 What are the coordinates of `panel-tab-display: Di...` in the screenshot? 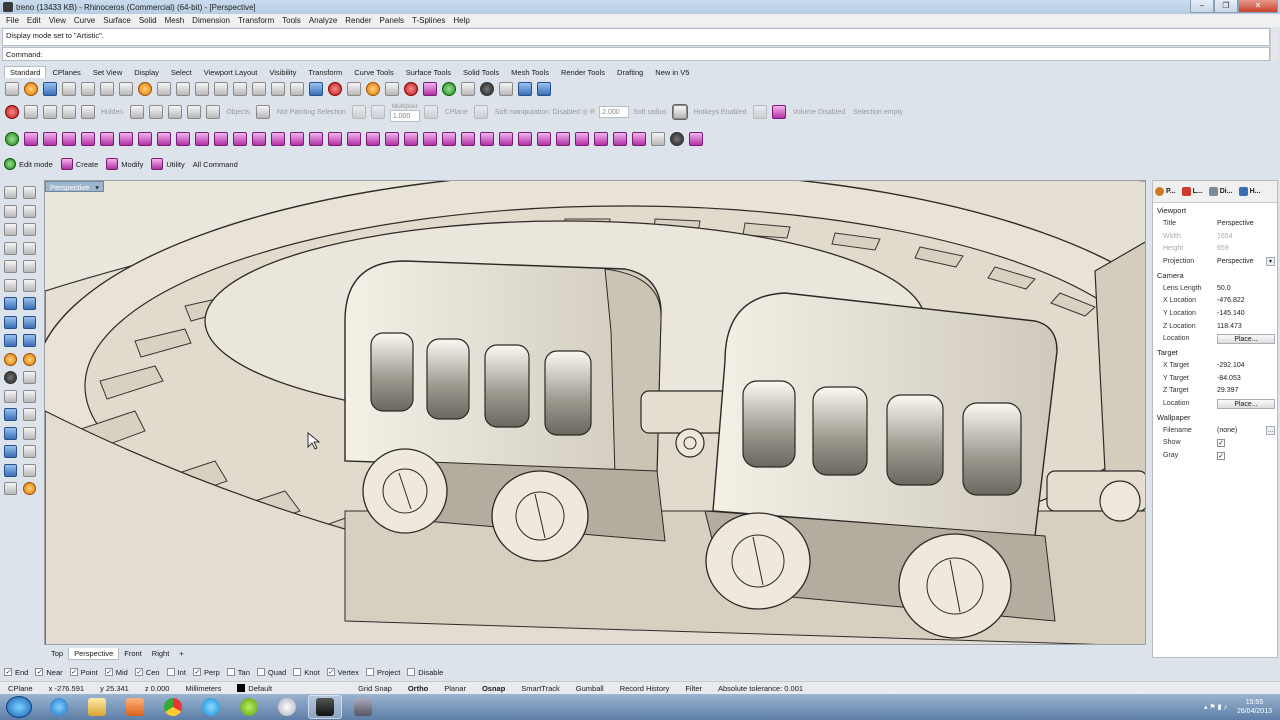 It's located at (1220, 191).